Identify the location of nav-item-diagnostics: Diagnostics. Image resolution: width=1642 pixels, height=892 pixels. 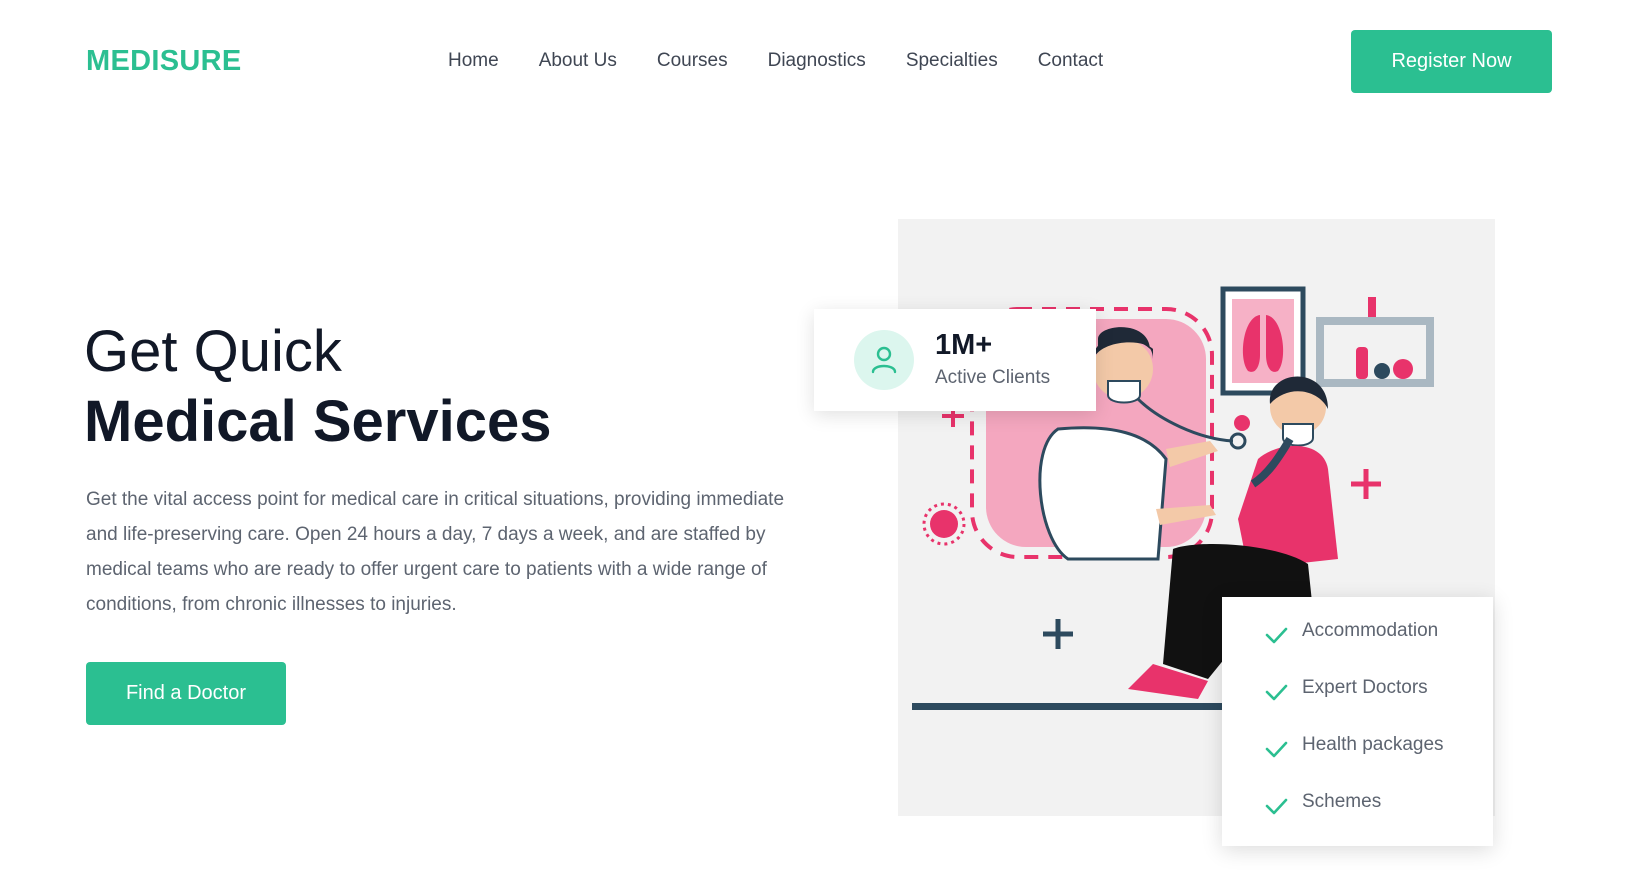
(817, 61).